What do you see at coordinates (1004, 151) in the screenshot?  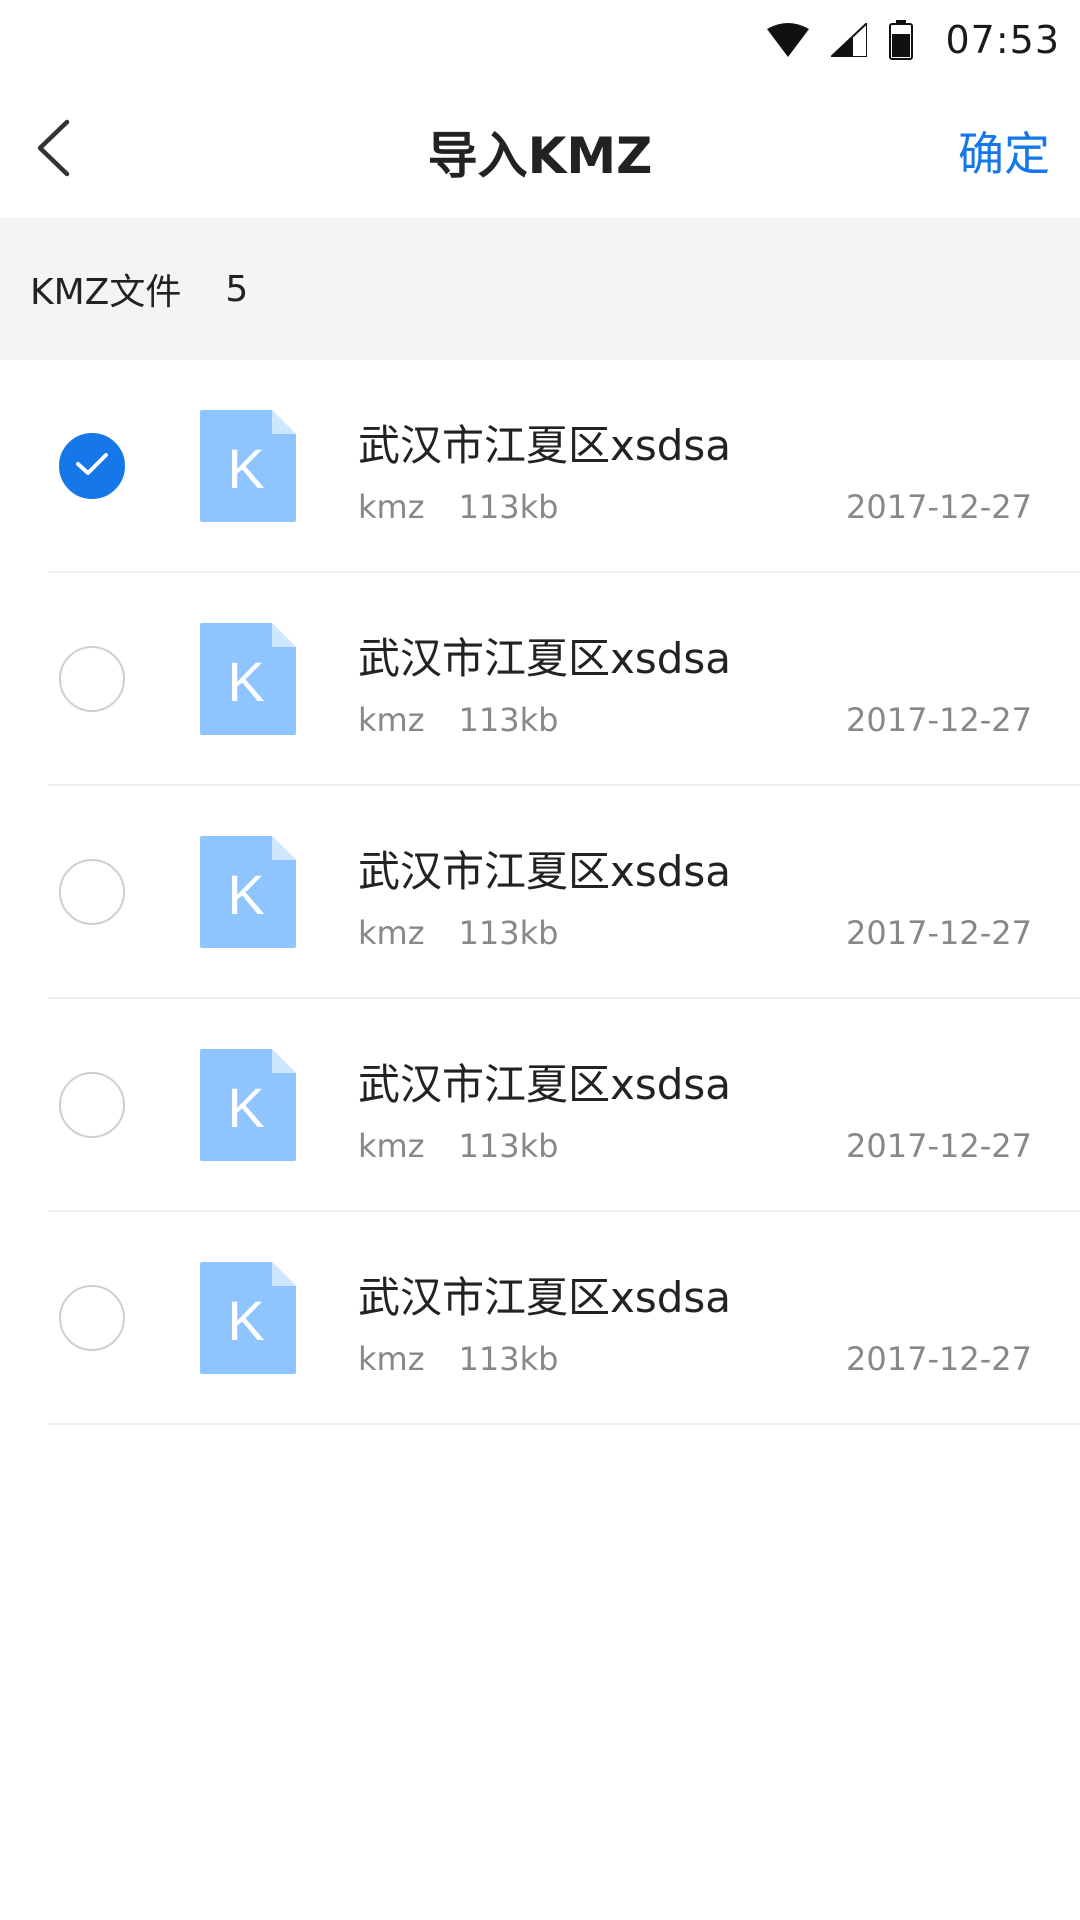 I see `confirm-button: 确定` at bounding box center [1004, 151].